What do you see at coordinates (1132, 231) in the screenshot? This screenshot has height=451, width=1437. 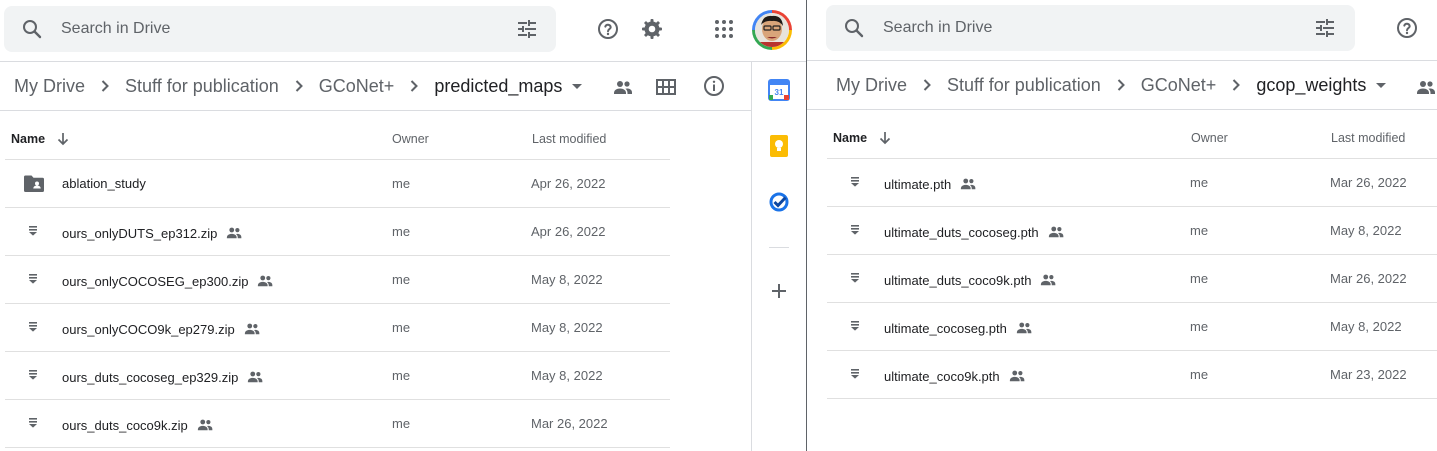 I see `file-row: ultimate_duts_cocoseg.pth me May 8, 2022` at bounding box center [1132, 231].